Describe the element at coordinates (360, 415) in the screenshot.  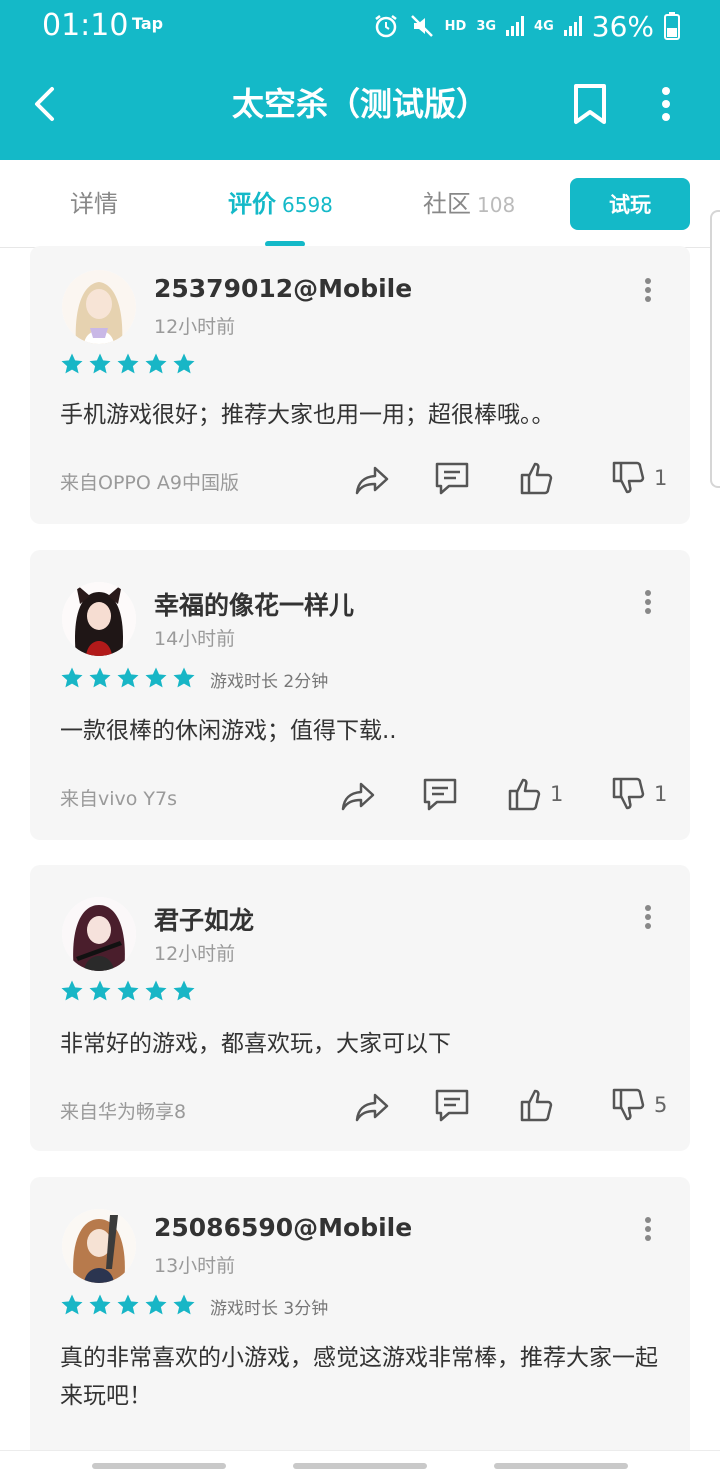
I see `review-text: 手机游戏很好；推荐大家也用一用；超很棒哦。。` at that location.